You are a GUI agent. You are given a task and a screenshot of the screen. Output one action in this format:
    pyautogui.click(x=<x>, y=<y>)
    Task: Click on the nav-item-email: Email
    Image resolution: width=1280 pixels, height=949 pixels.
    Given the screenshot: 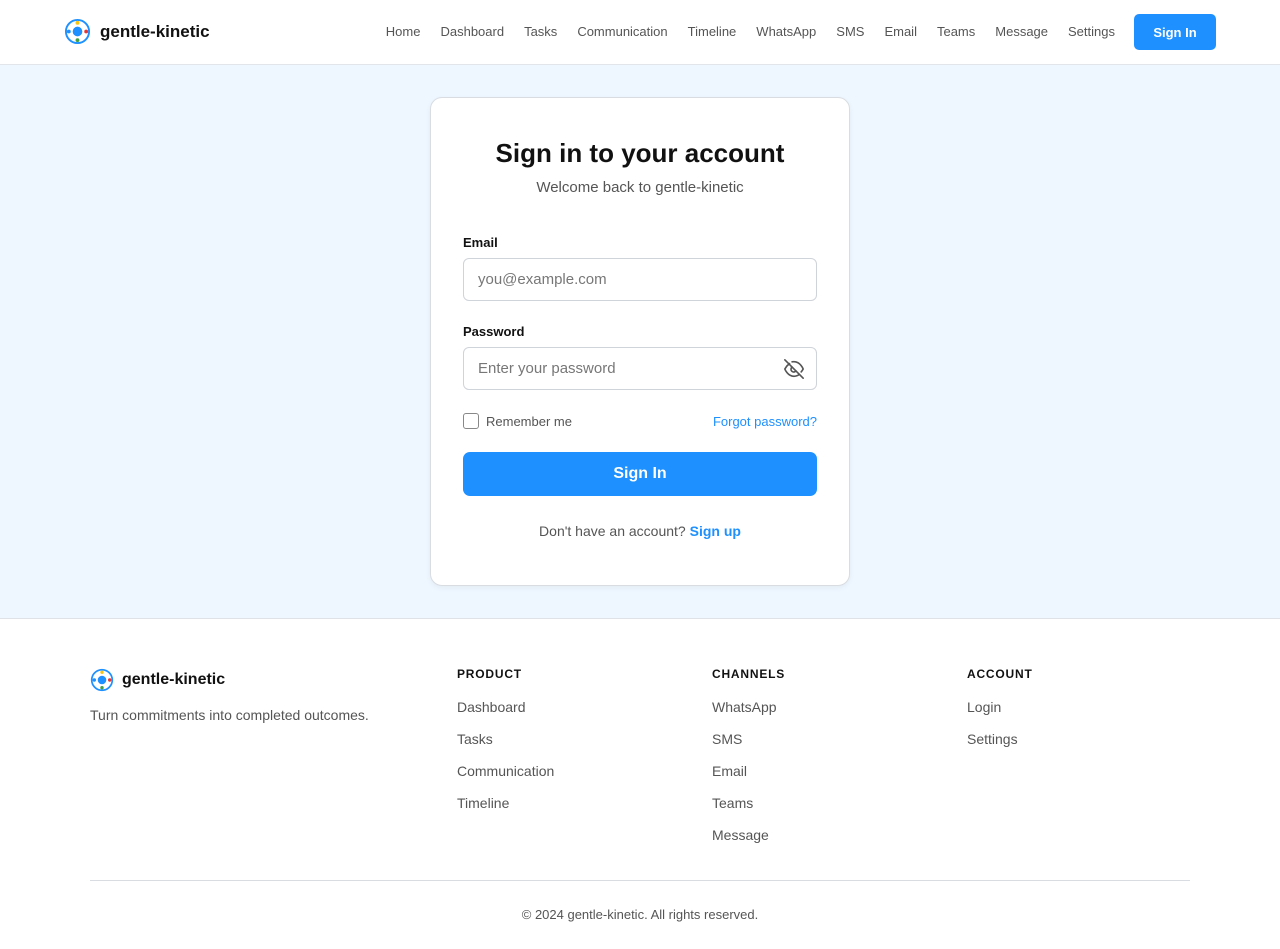 What is the action you would take?
    pyautogui.click(x=900, y=32)
    